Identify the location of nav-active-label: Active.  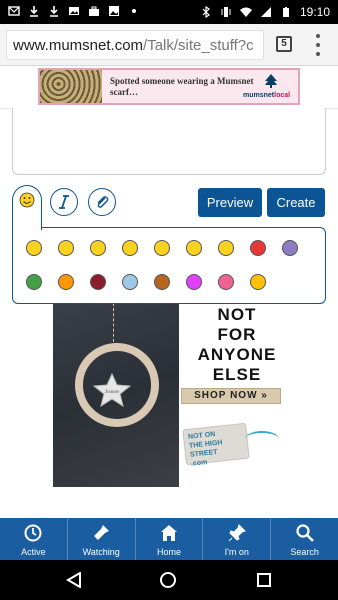
(33, 552).